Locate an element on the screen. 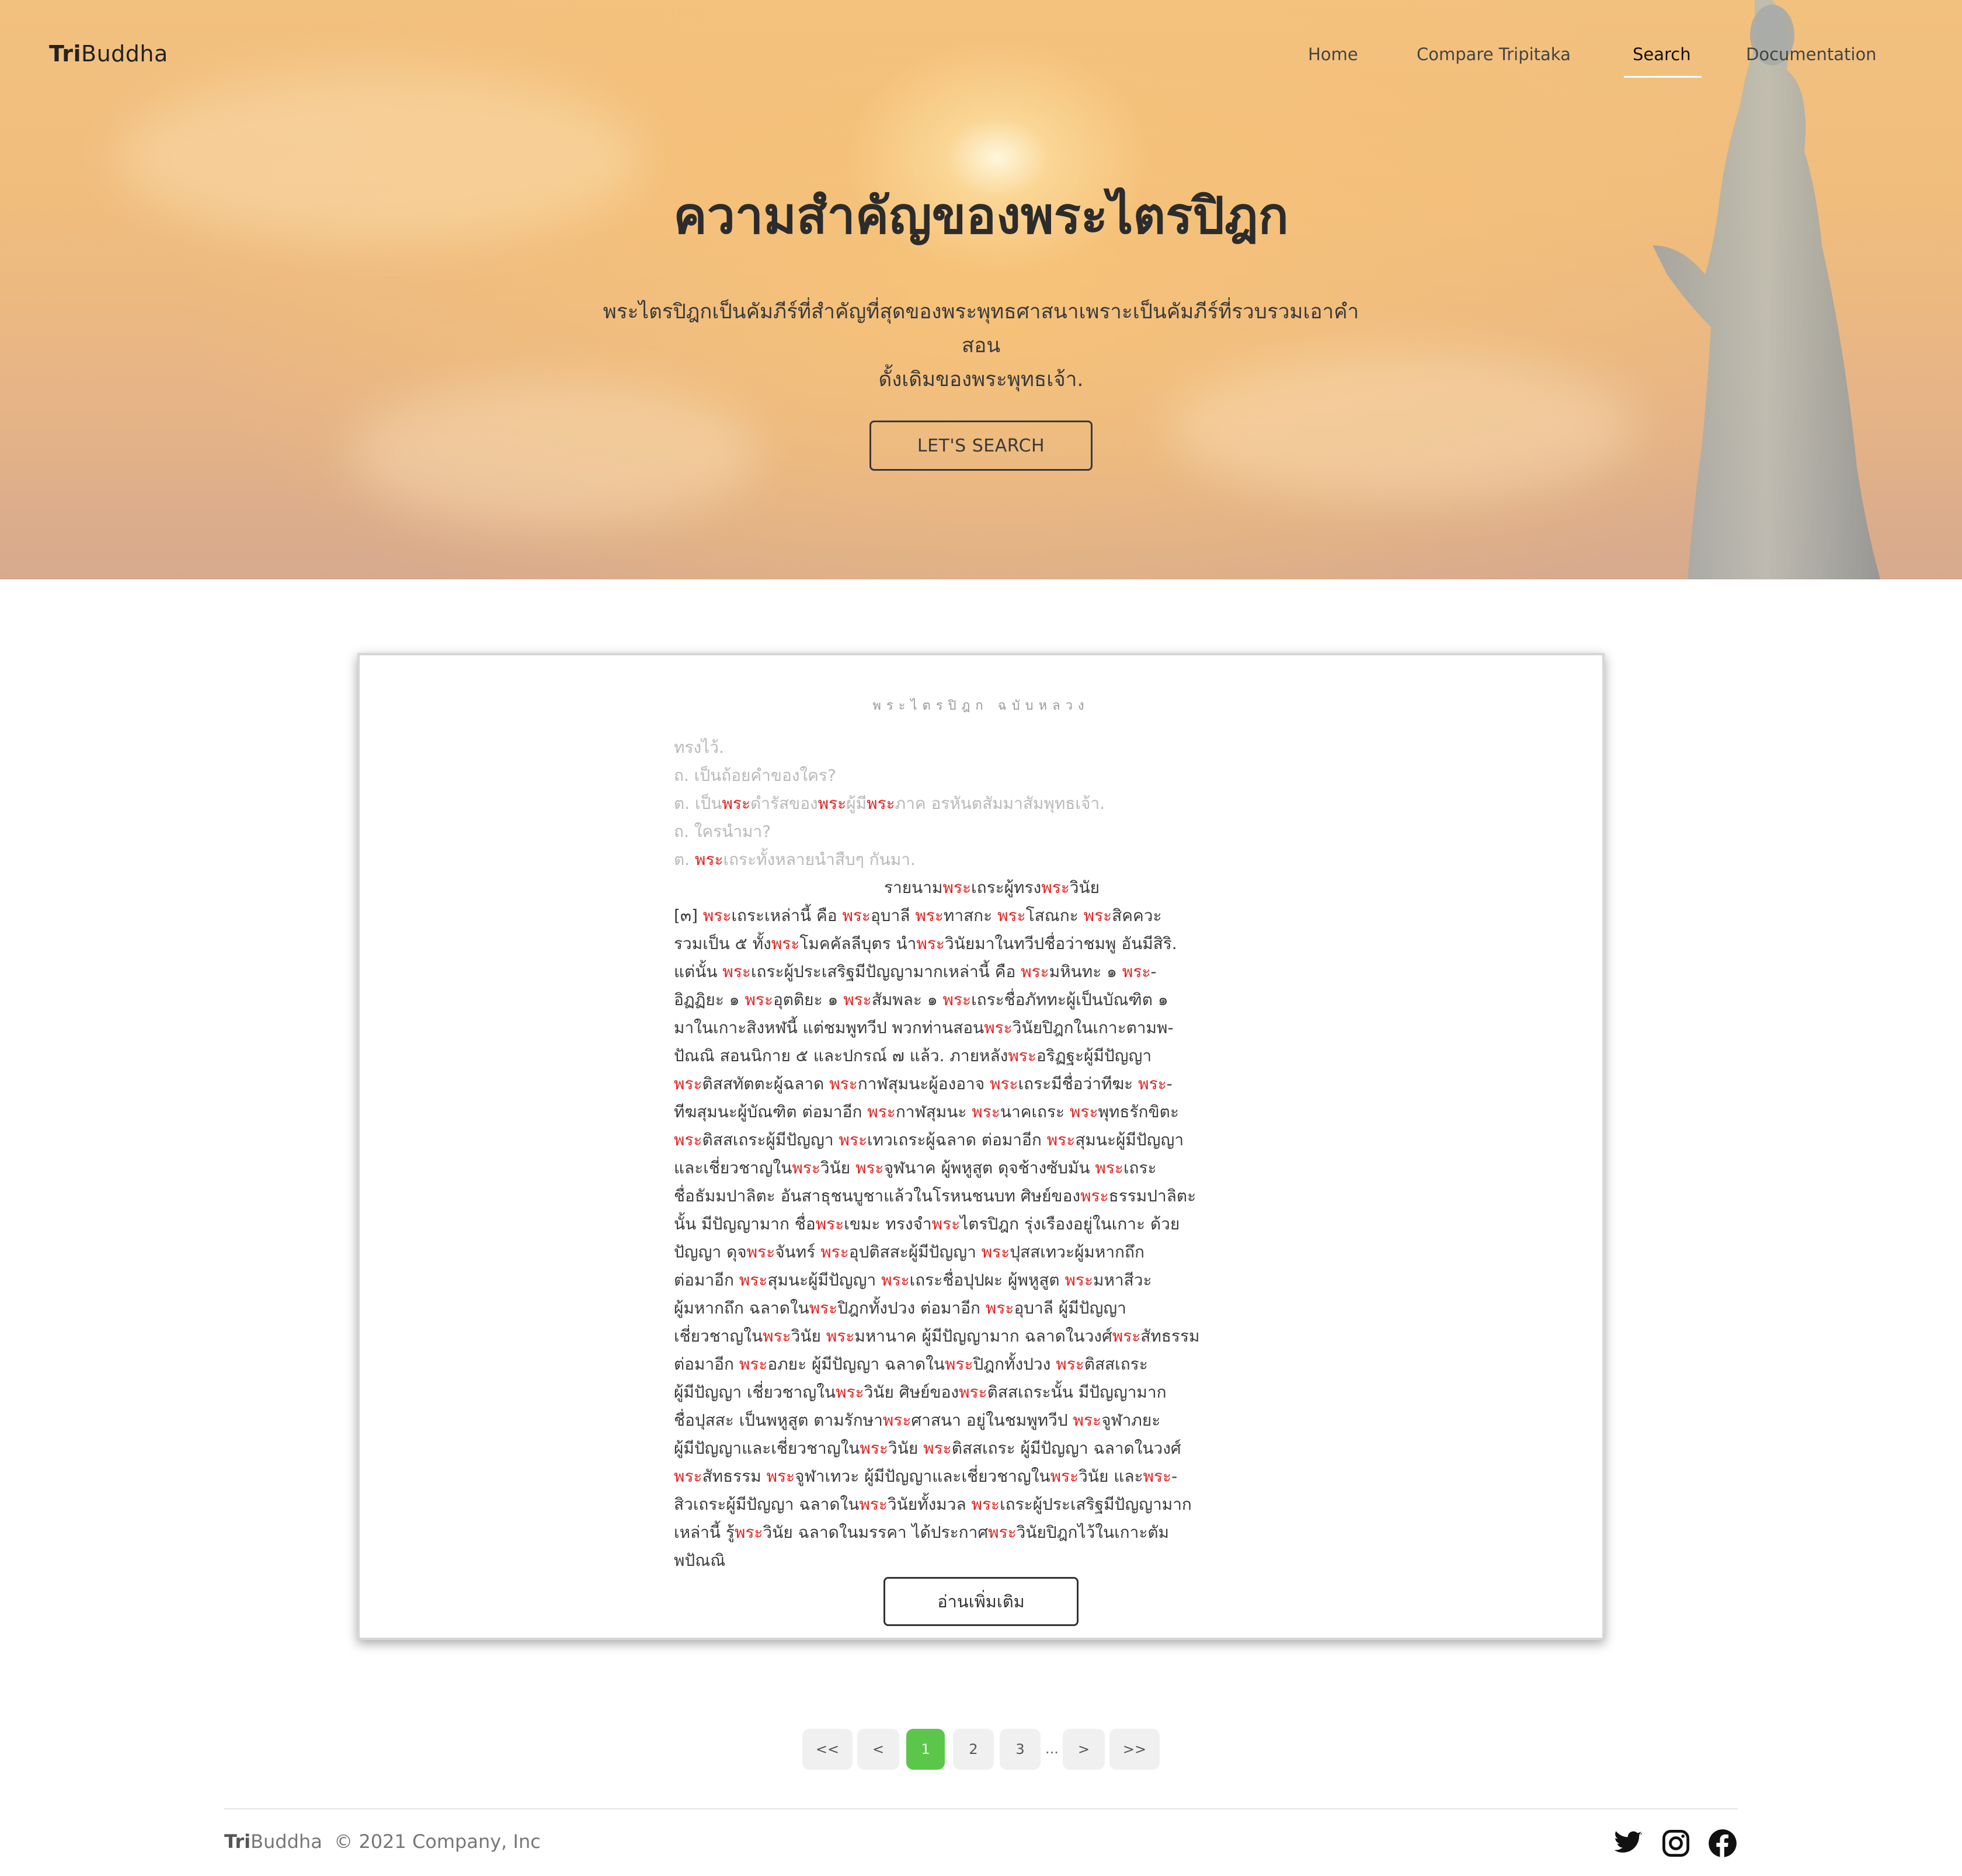 This screenshot has height=1876, width=1962. nav-documentation: Documentation is located at coordinates (1811, 54).